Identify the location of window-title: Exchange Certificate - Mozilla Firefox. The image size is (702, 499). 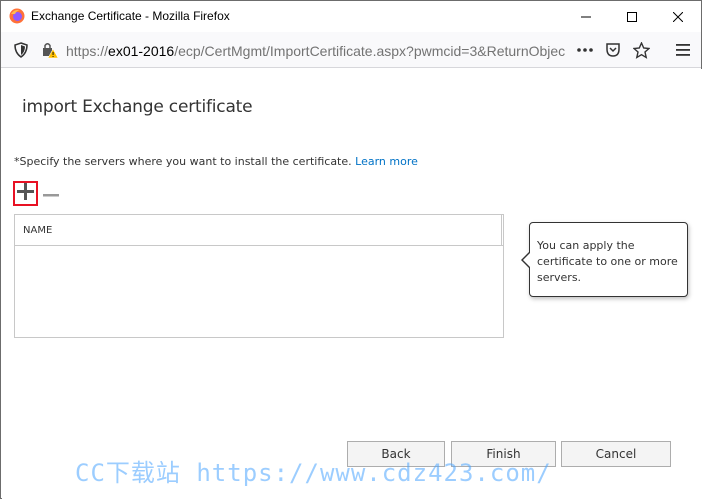
(130, 16).